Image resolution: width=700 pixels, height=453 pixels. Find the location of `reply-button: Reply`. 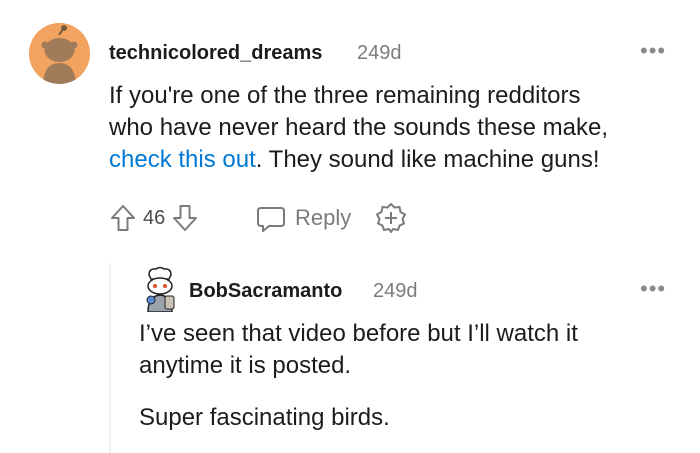

reply-button: Reply is located at coordinates (303, 218).